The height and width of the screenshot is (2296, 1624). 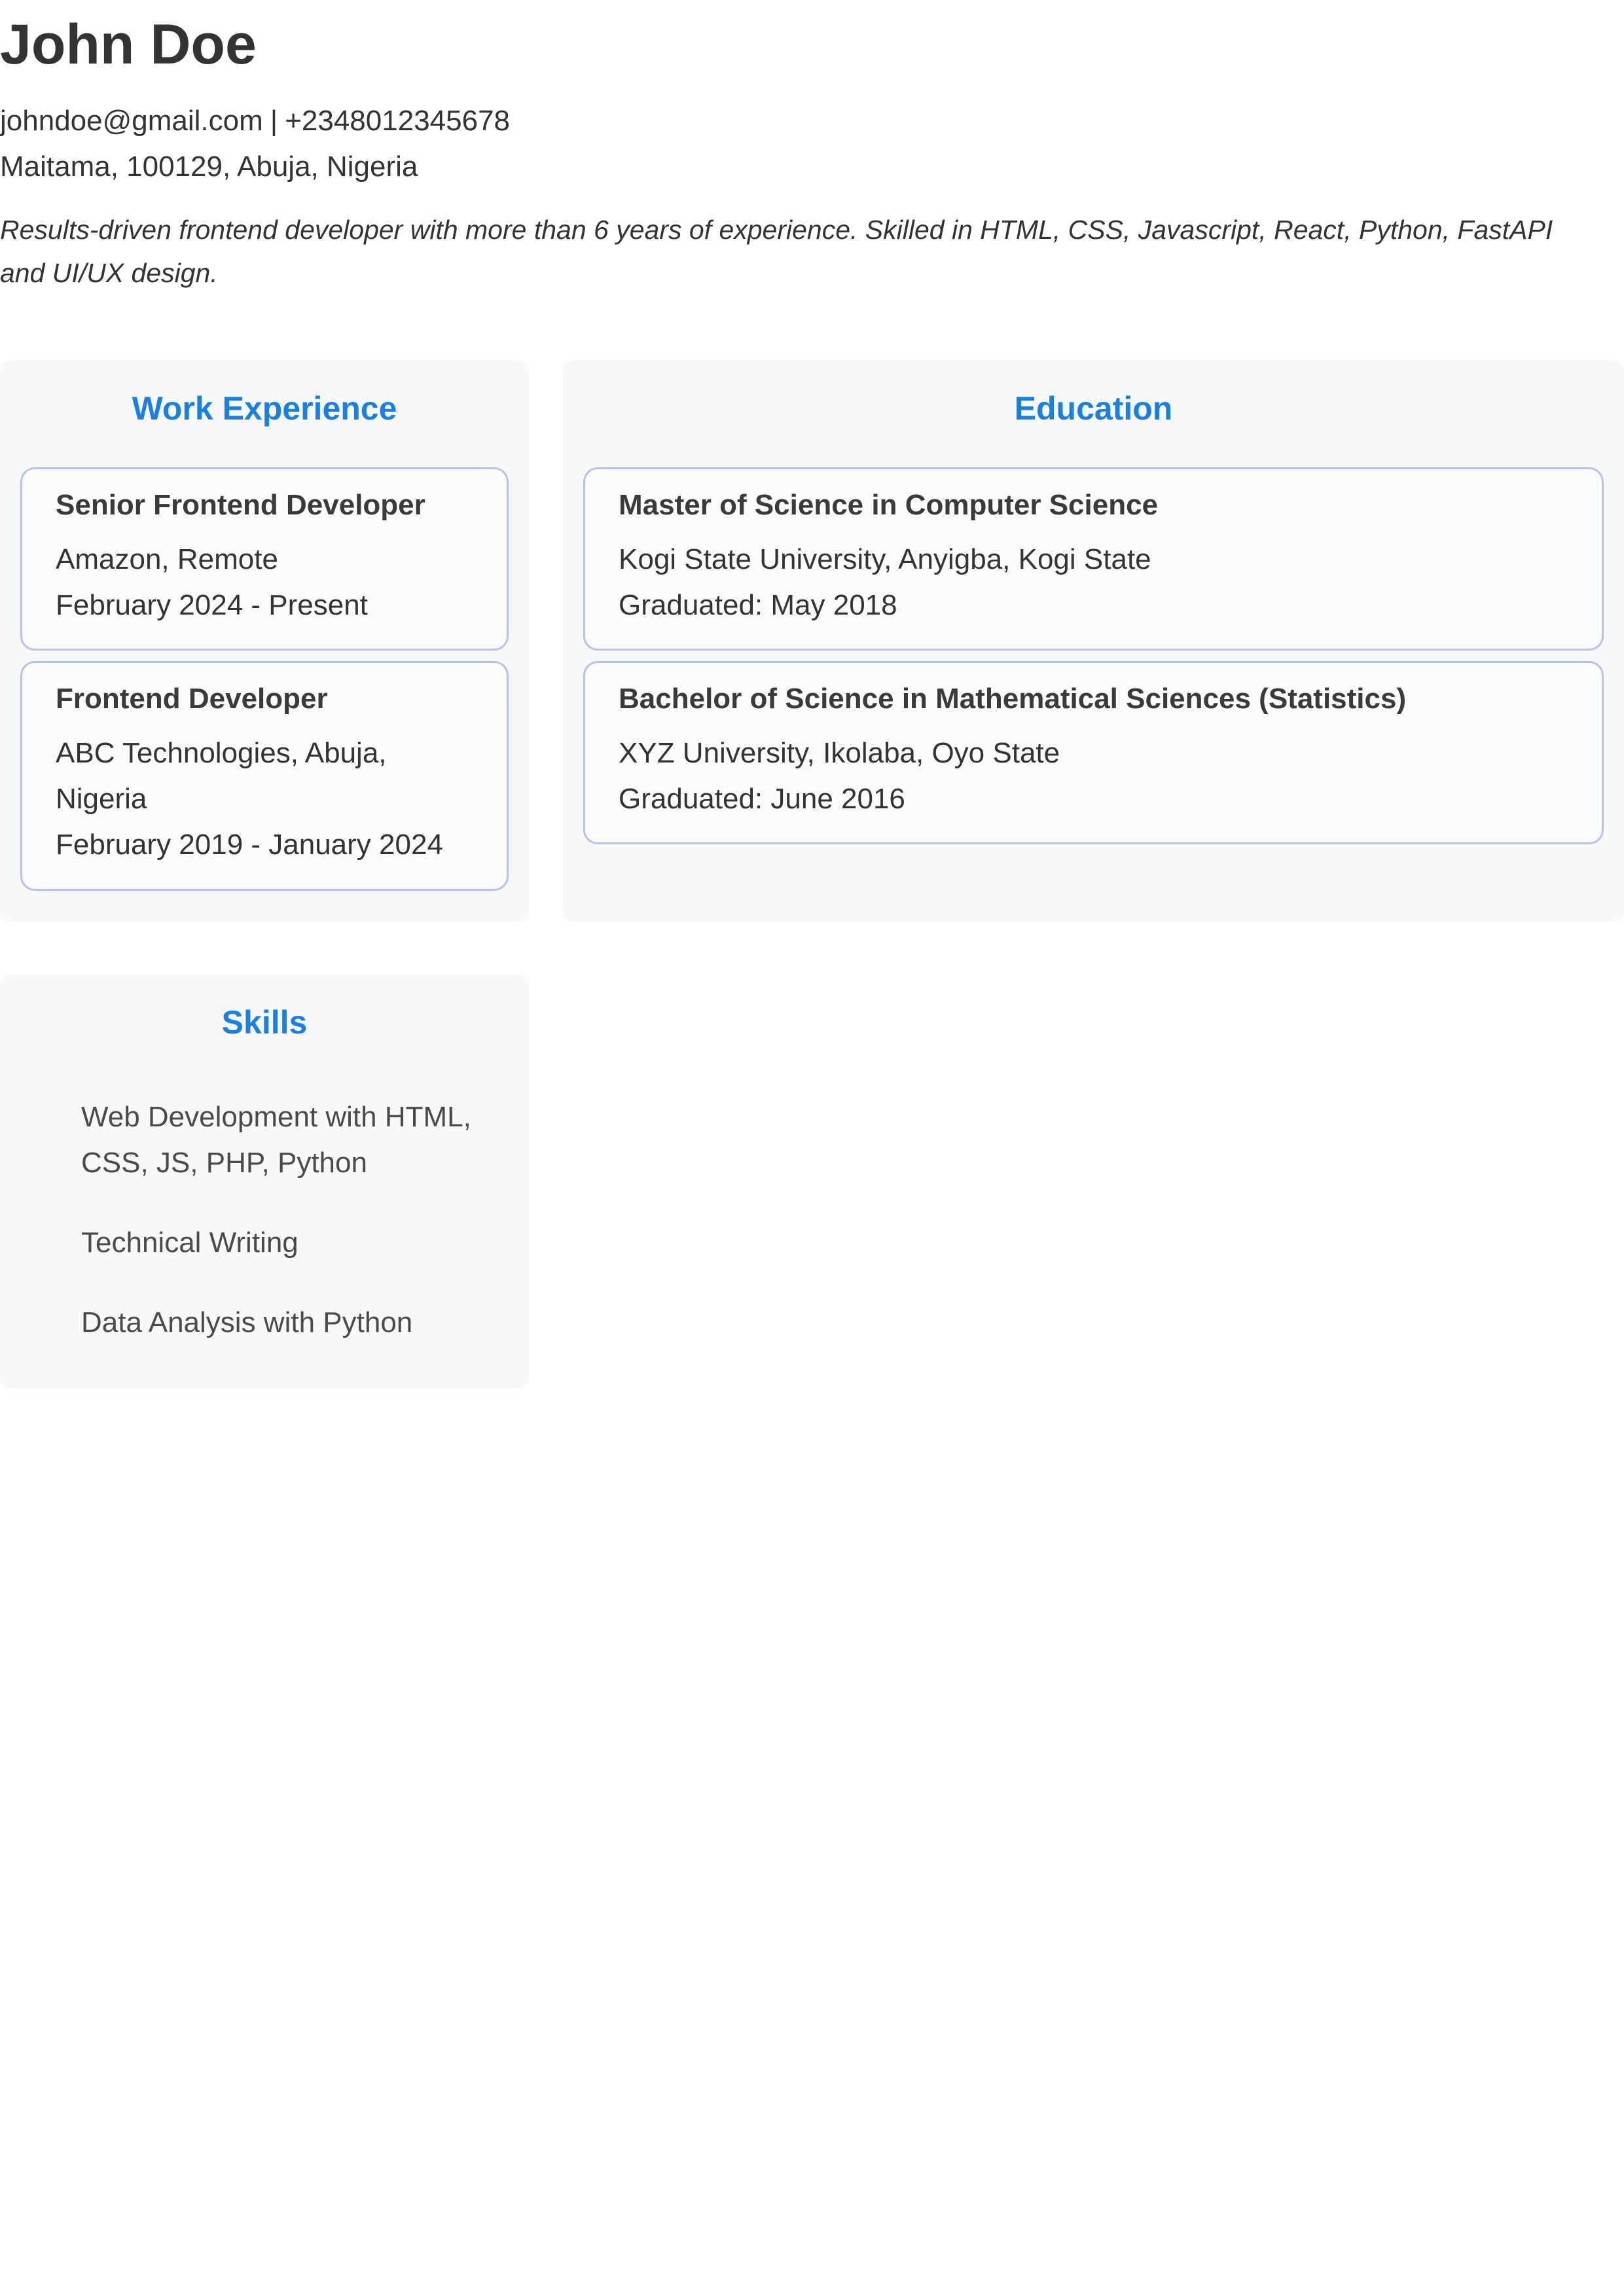 I want to click on skill-item: Technical Writing, so click(x=189, y=1243).